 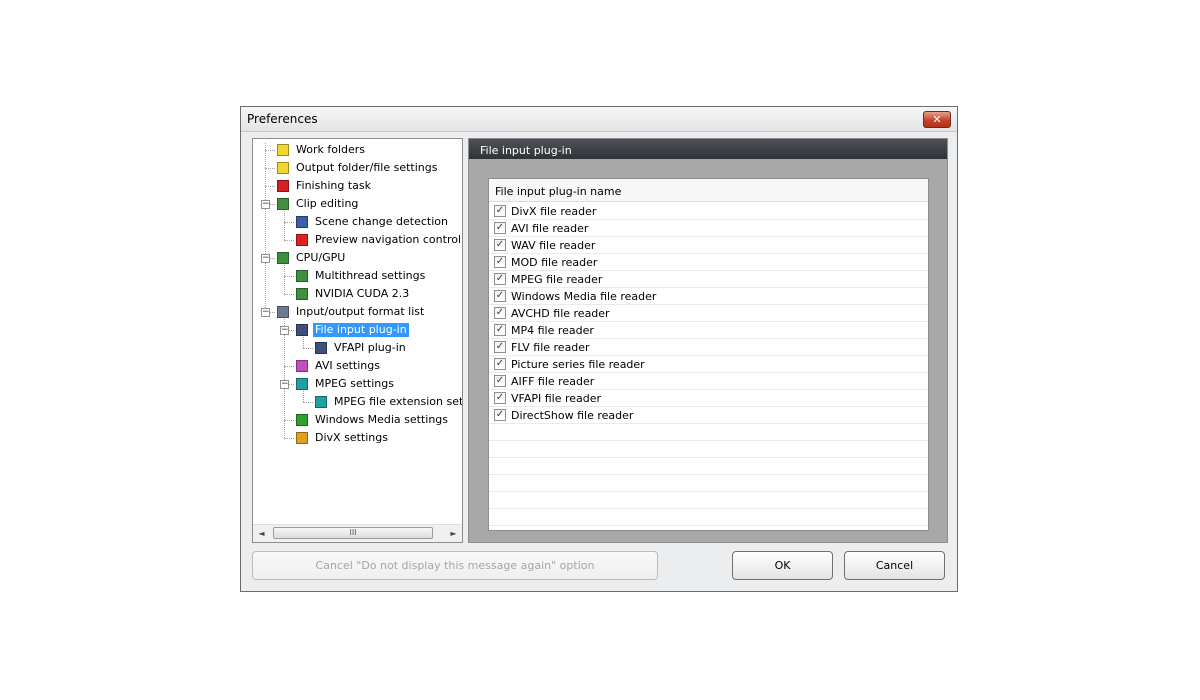 I want to click on folder-icon, so click(x=283, y=150).